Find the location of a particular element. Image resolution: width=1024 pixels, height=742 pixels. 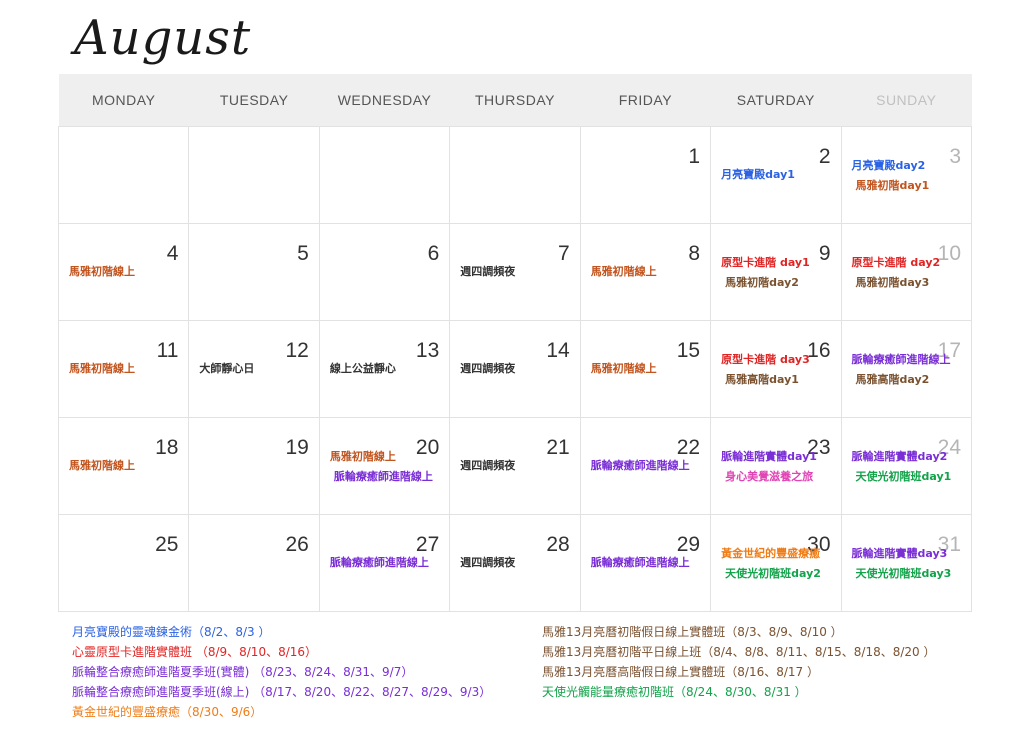

day-cell-24: 24 脈輪進階實體day2 天使光初階班day1 is located at coordinates (906, 466).